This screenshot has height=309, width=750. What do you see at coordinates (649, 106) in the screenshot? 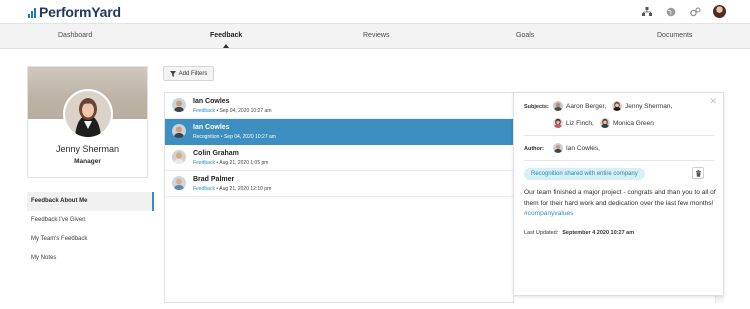
I see `subject-name: Jenny Sherman,` at bounding box center [649, 106].